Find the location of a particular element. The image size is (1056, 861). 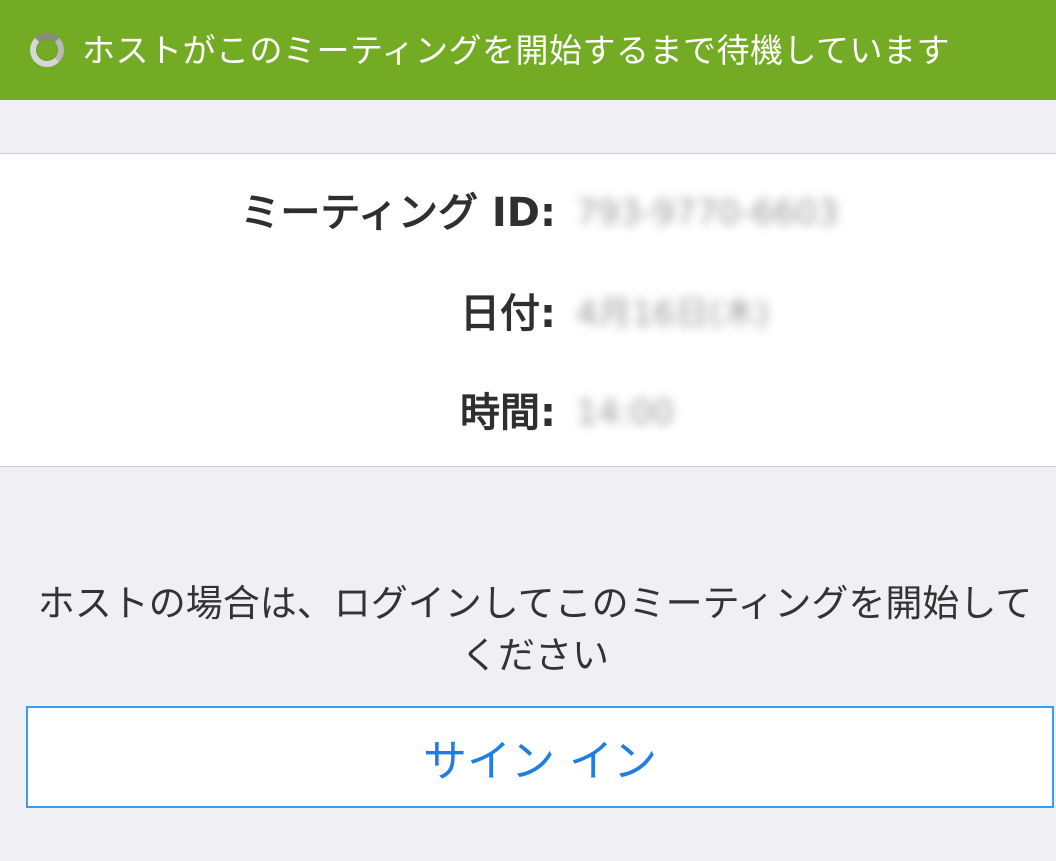

date-row: 日付: 4月16日(木) is located at coordinates (528, 314).